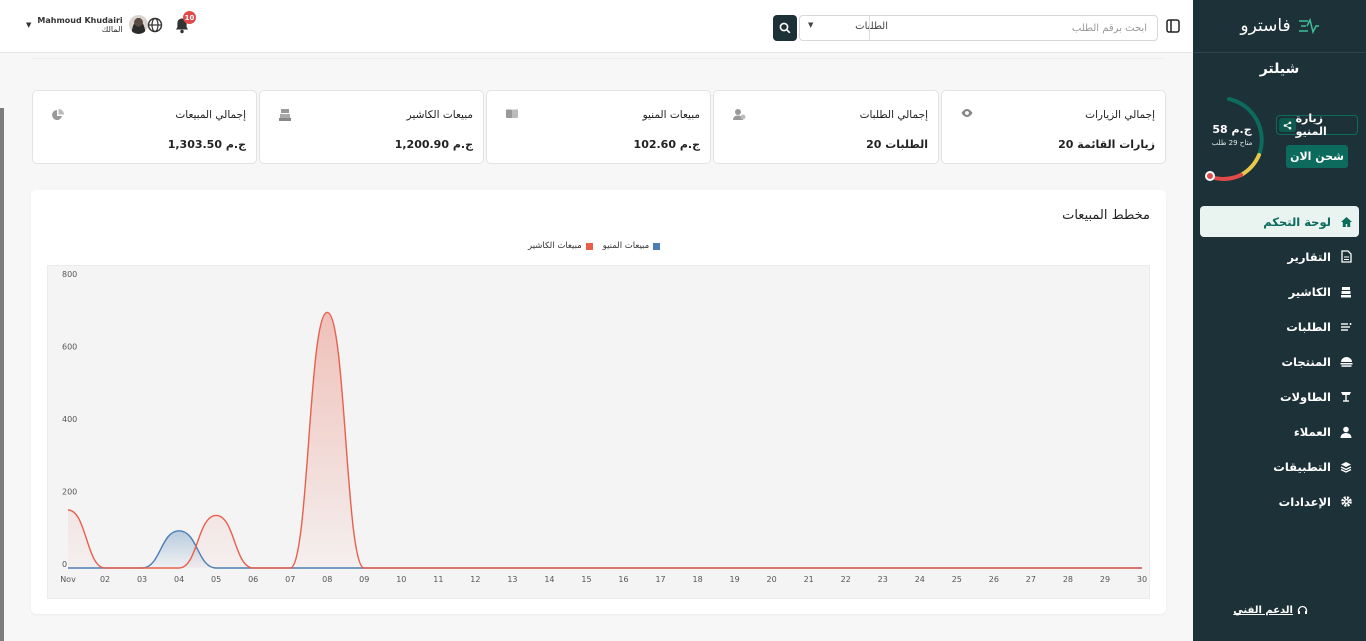 The width and height of the screenshot is (1366, 641). What do you see at coordinates (179, 579) in the screenshot?
I see `x-tick-label: 04` at bounding box center [179, 579].